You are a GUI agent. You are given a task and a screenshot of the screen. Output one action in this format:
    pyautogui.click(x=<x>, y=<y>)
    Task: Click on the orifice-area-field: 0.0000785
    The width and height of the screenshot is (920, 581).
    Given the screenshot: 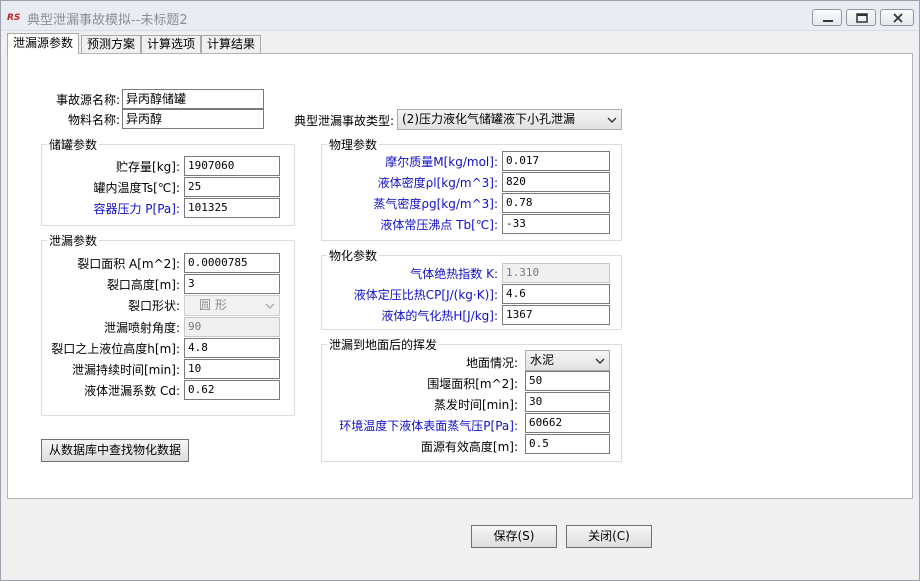 What is the action you would take?
    pyautogui.click(x=232, y=263)
    